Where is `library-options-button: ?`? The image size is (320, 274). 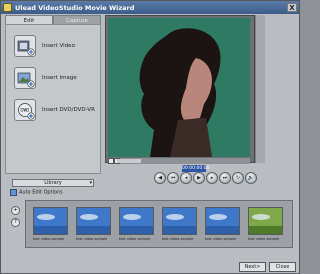 library-options-button: ? is located at coordinates (15, 222).